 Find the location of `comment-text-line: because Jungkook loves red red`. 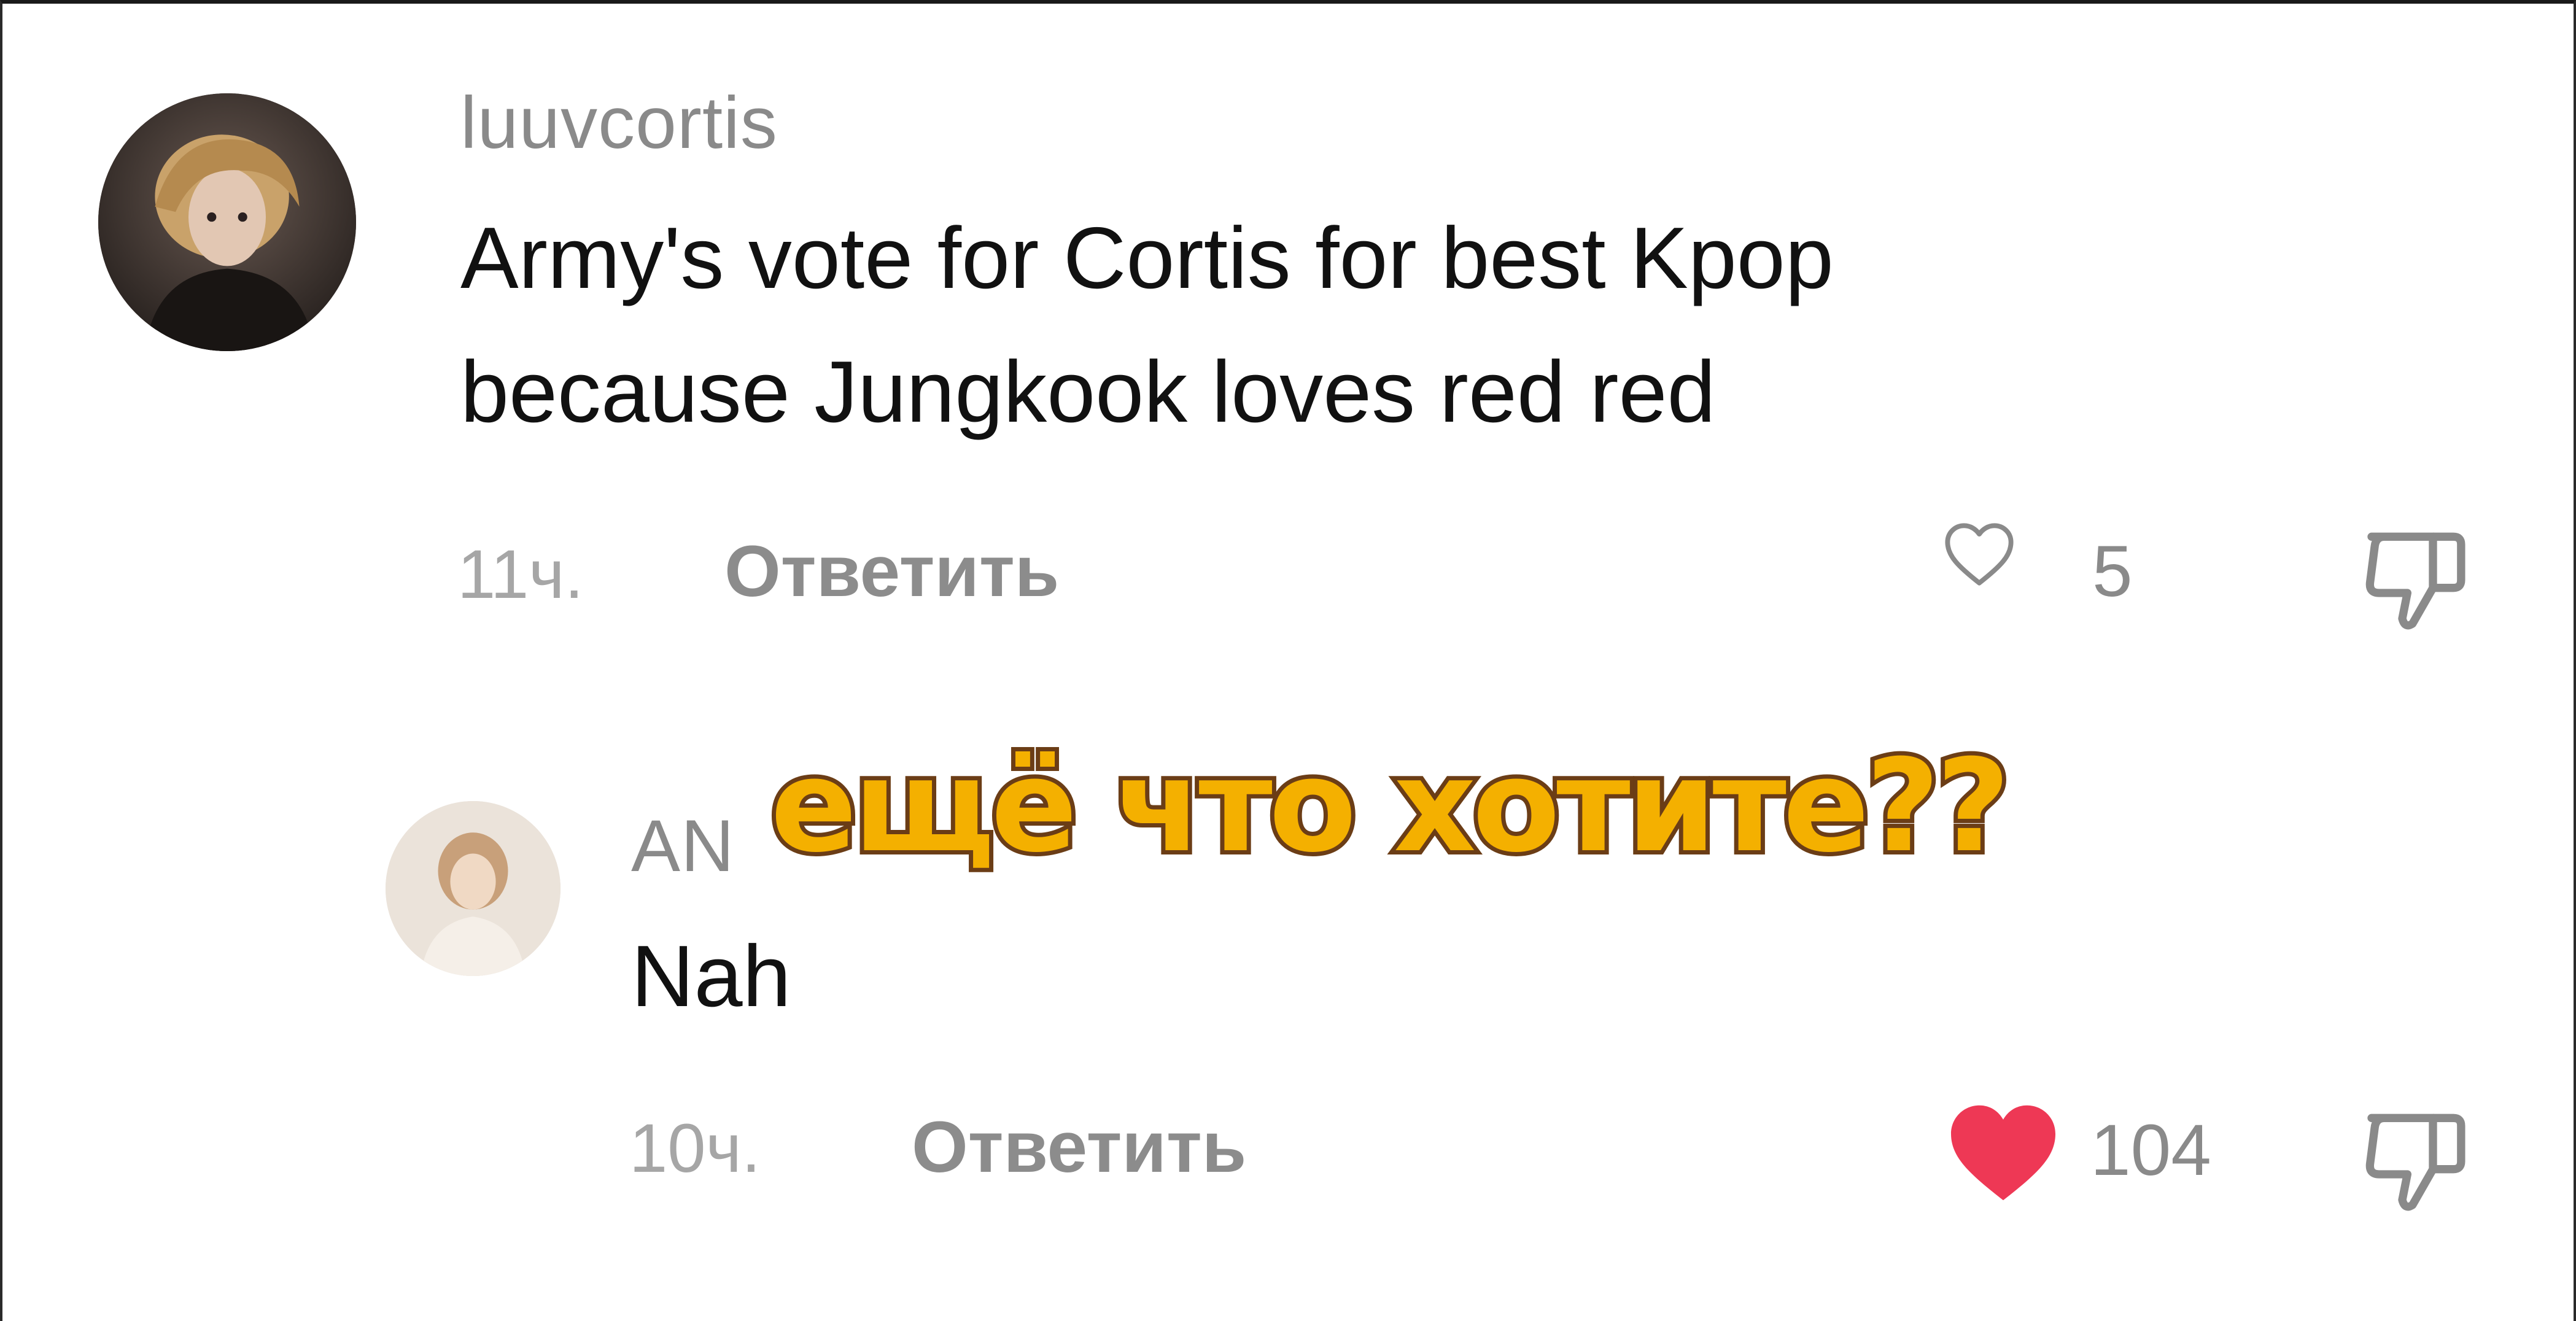

comment-text-line: because Jungkook loves red red is located at coordinates (1088, 392).